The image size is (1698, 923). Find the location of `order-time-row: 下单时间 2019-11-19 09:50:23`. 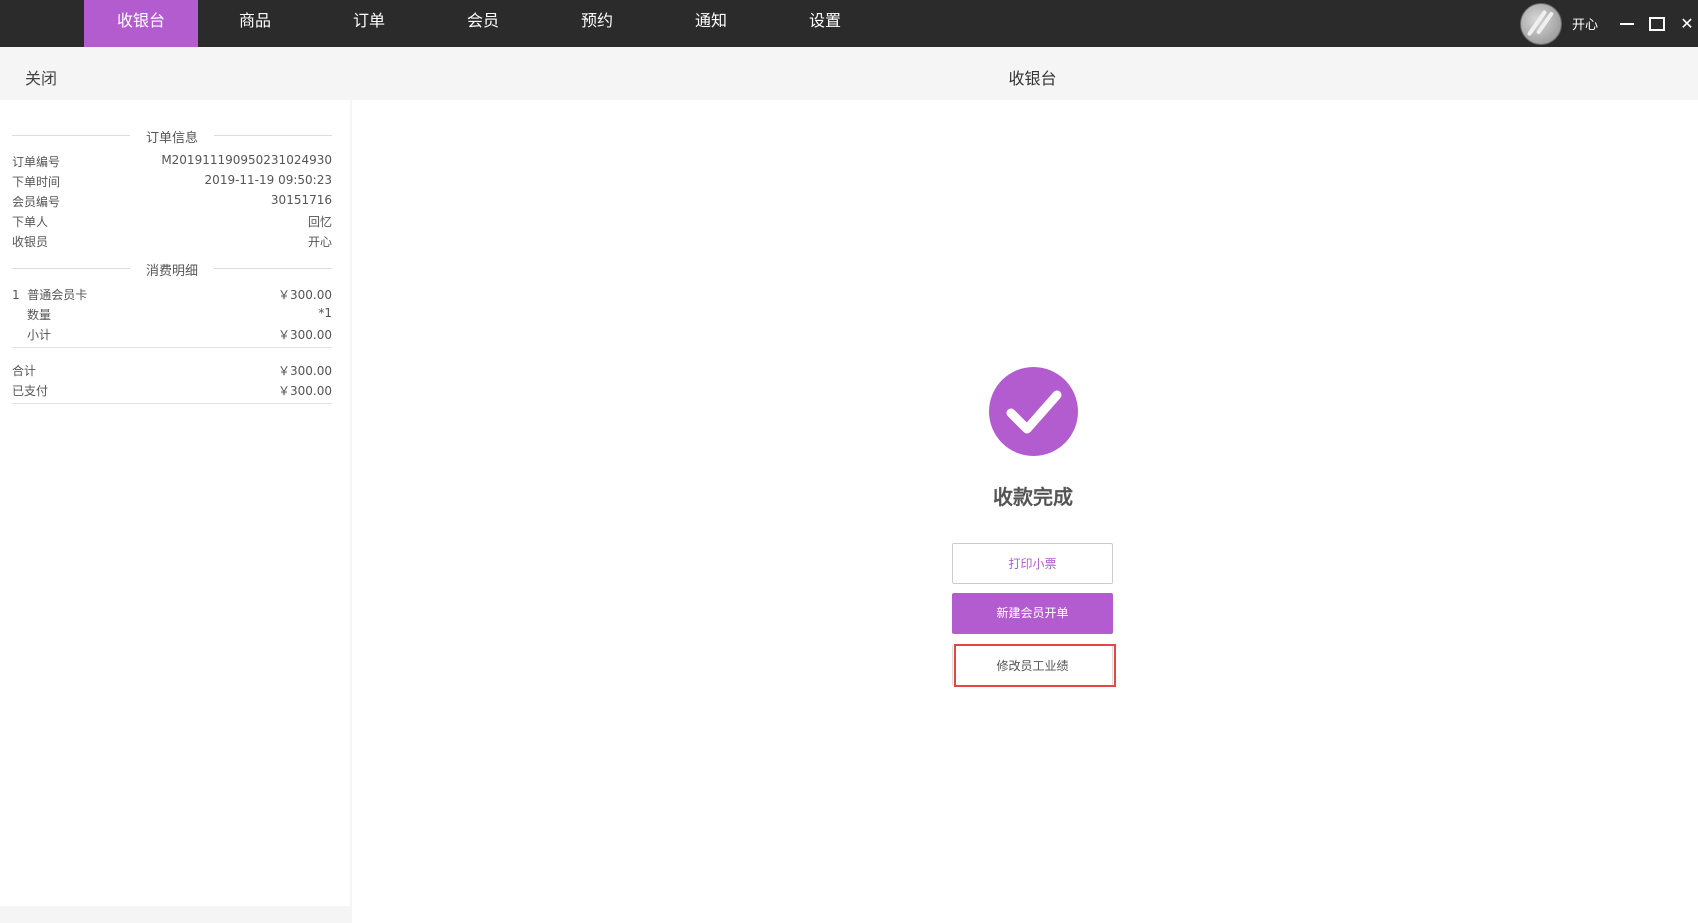

order-time-row: 下单时间 2019-11-19 09:50:23 is located at coordinates (172, 181).